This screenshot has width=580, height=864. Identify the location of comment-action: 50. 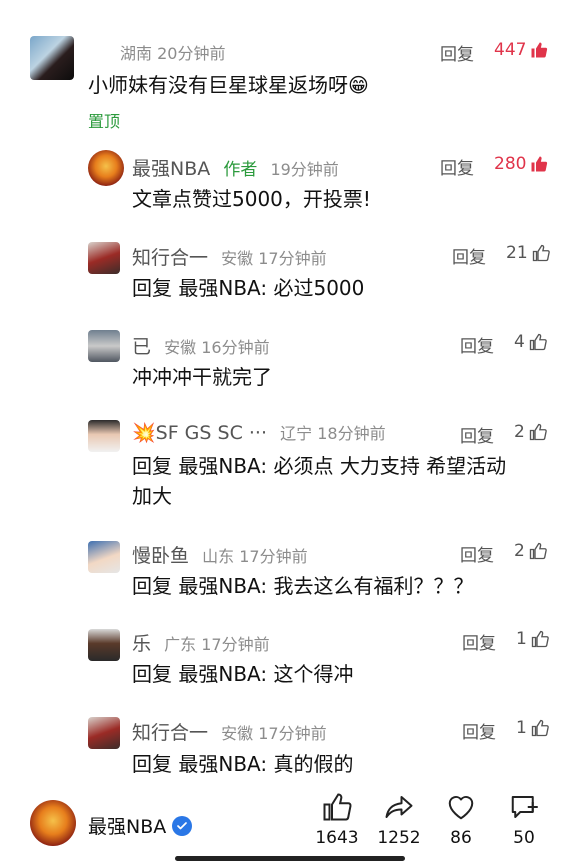
(524, 820).